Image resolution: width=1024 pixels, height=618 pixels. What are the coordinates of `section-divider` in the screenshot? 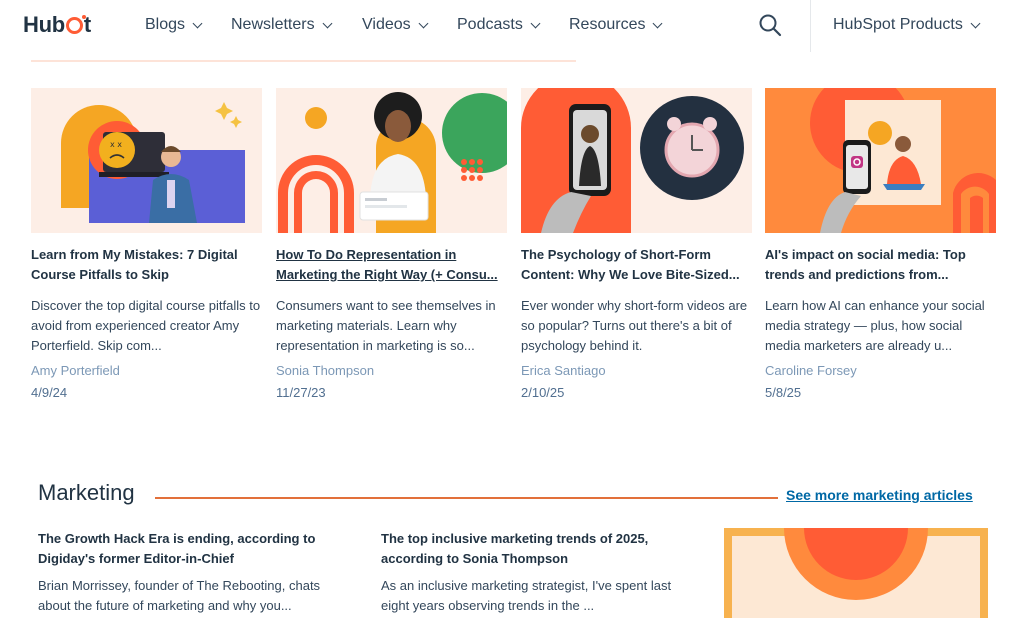 It's located at (466, 498).